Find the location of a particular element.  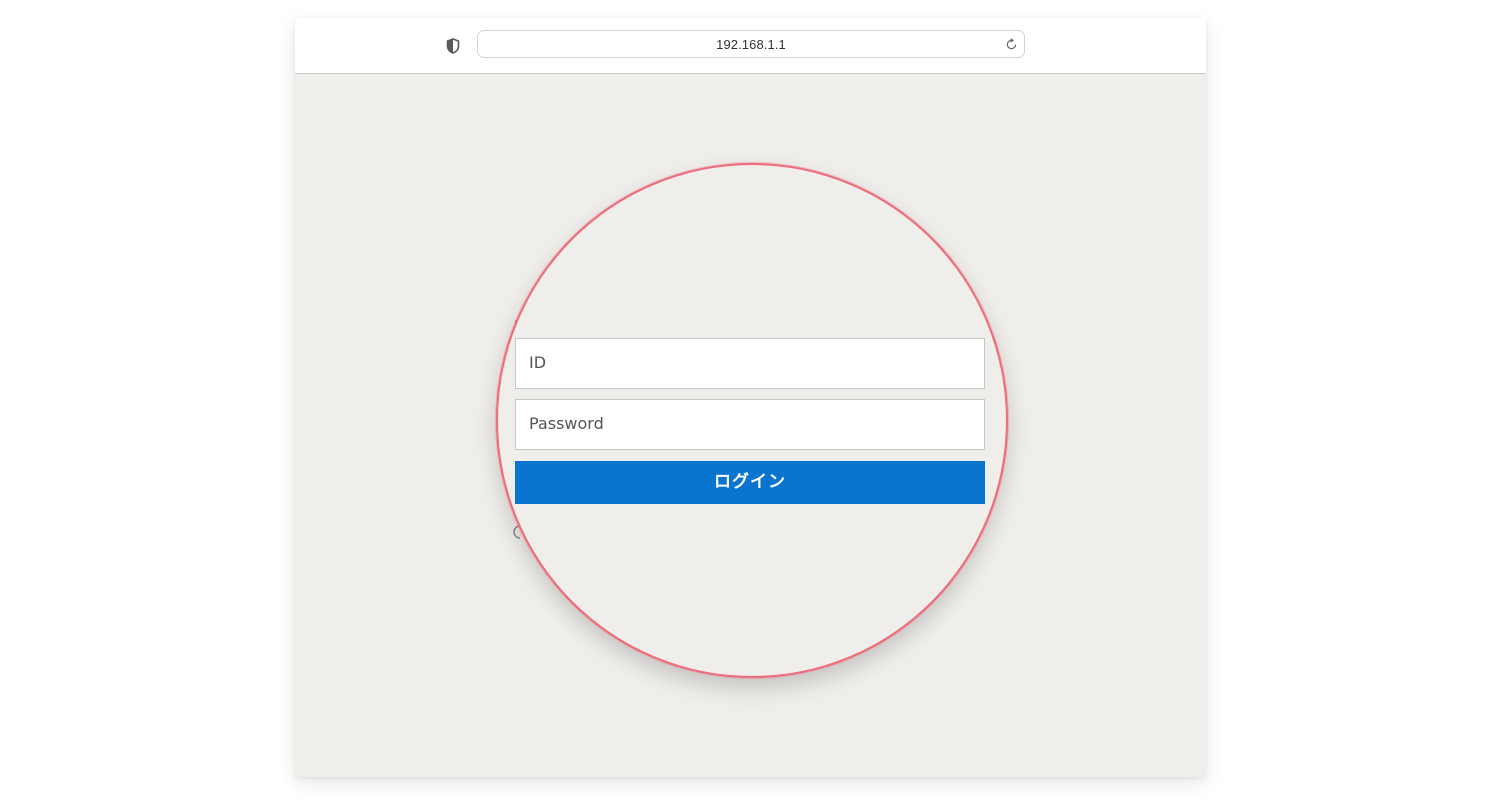

address-bar: 192.168.1.1 is located at coordinates (751, 44).